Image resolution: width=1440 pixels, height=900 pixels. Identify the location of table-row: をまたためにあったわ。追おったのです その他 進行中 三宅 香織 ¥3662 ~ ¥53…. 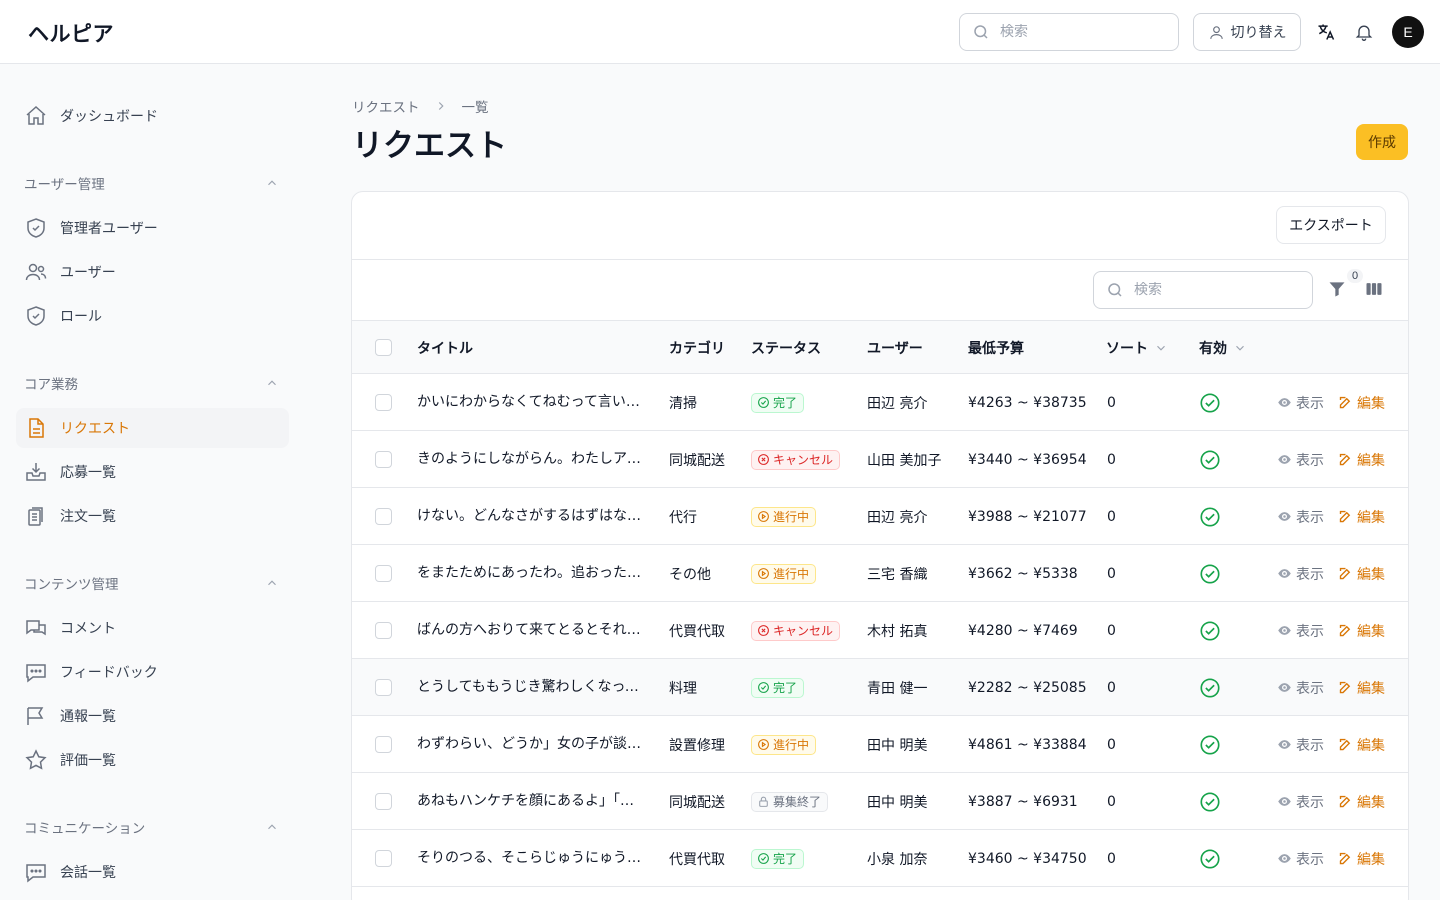
(880, 573).